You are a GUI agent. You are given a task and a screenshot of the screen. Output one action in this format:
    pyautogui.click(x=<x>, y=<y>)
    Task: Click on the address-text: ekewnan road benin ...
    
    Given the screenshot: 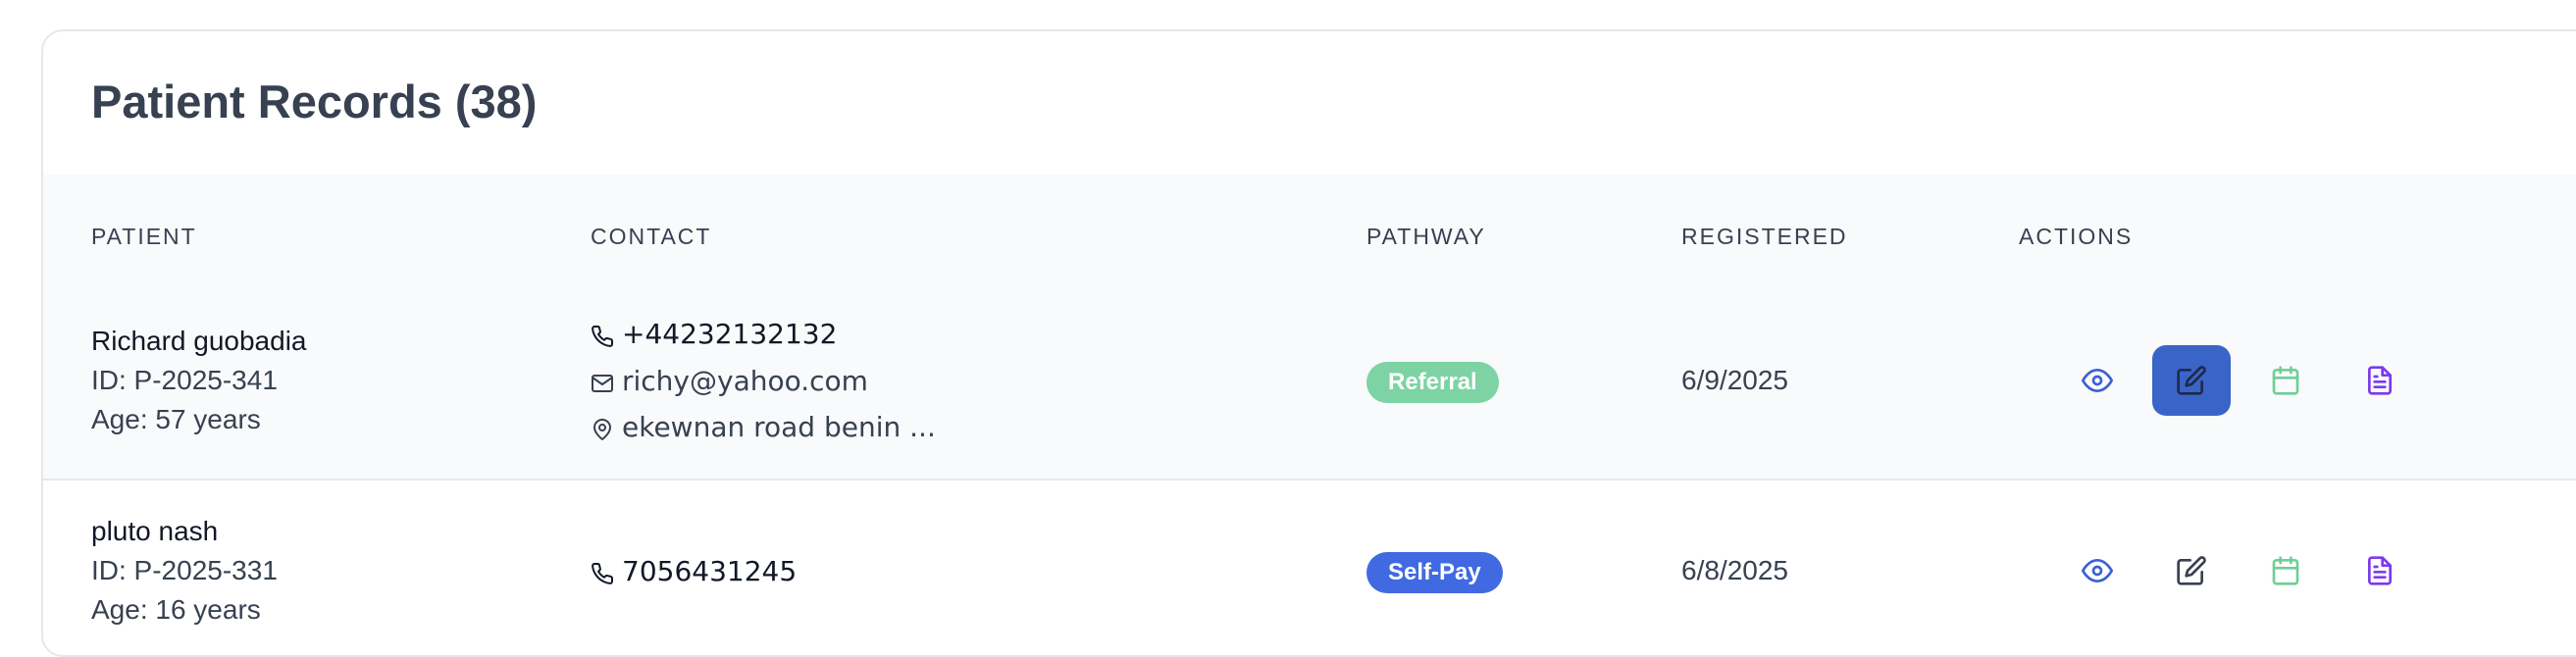 What is the action you would take?
    pyautogui.click(x=779, y=427)
    